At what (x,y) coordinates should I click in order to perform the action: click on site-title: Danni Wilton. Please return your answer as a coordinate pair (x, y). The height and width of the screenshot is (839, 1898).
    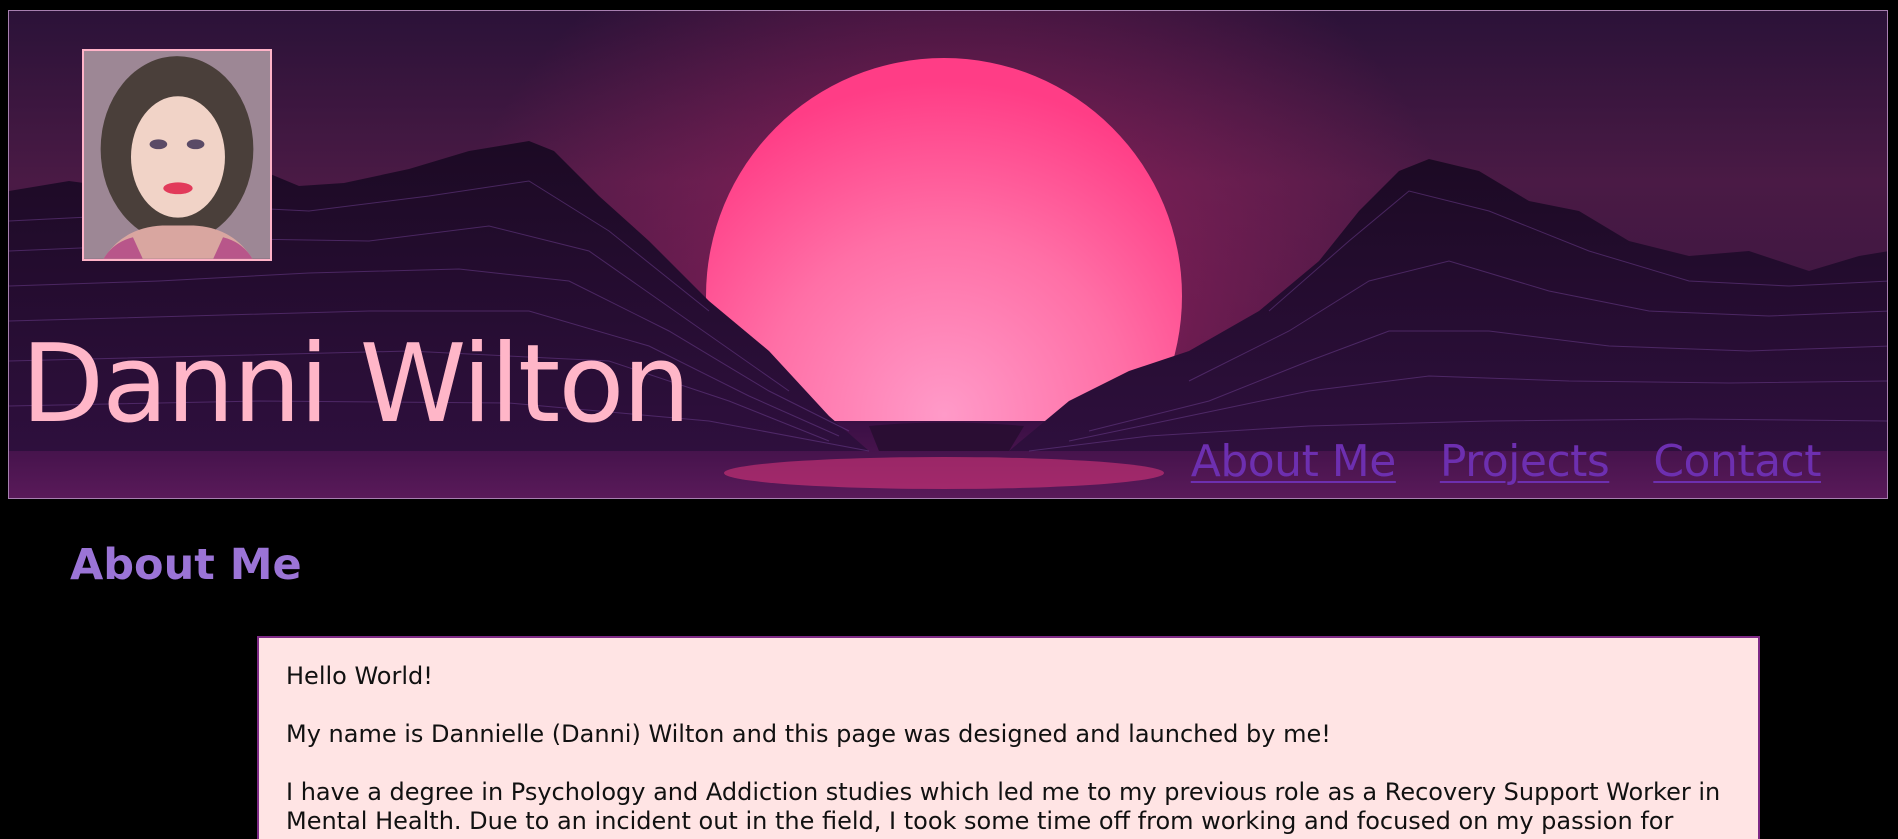
    Looking at the image, I should click on (356, 384).